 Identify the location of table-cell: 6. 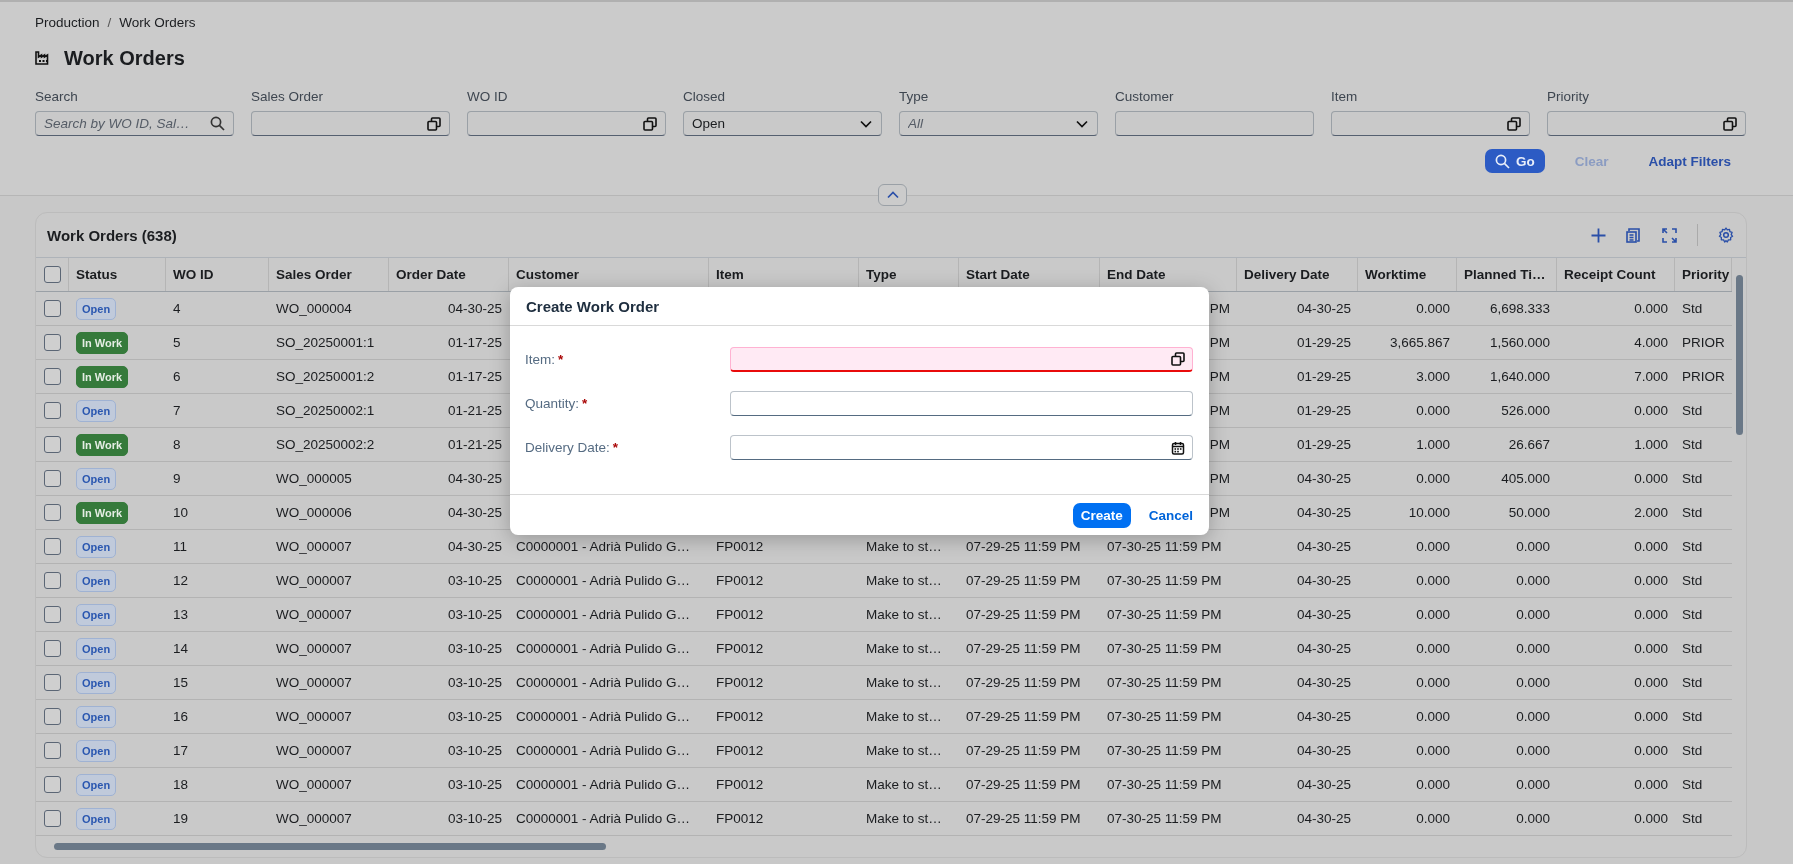
(177, 376).